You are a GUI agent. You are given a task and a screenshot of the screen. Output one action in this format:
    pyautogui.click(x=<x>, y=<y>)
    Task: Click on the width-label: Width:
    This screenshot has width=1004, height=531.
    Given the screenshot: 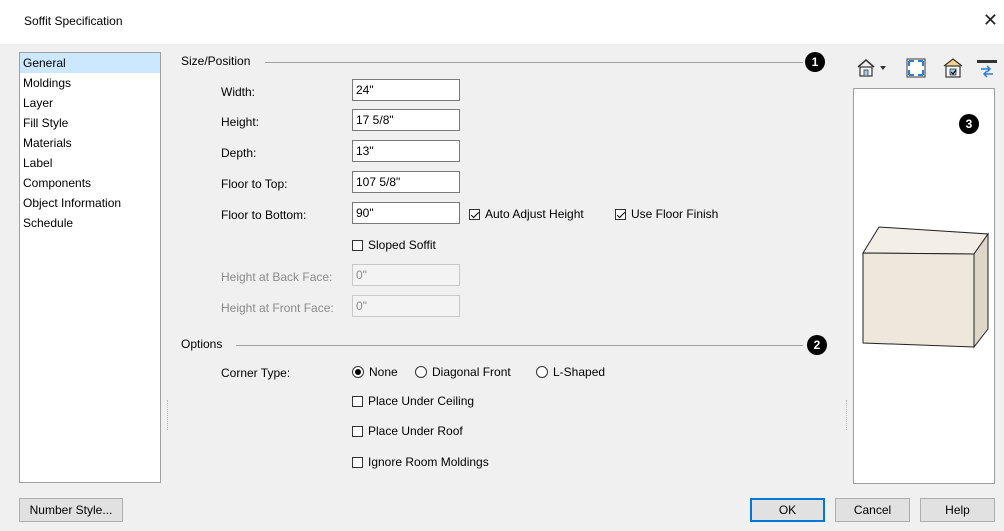 What is the action you would take?
    pyautogui.click(x=238, y=92)
    